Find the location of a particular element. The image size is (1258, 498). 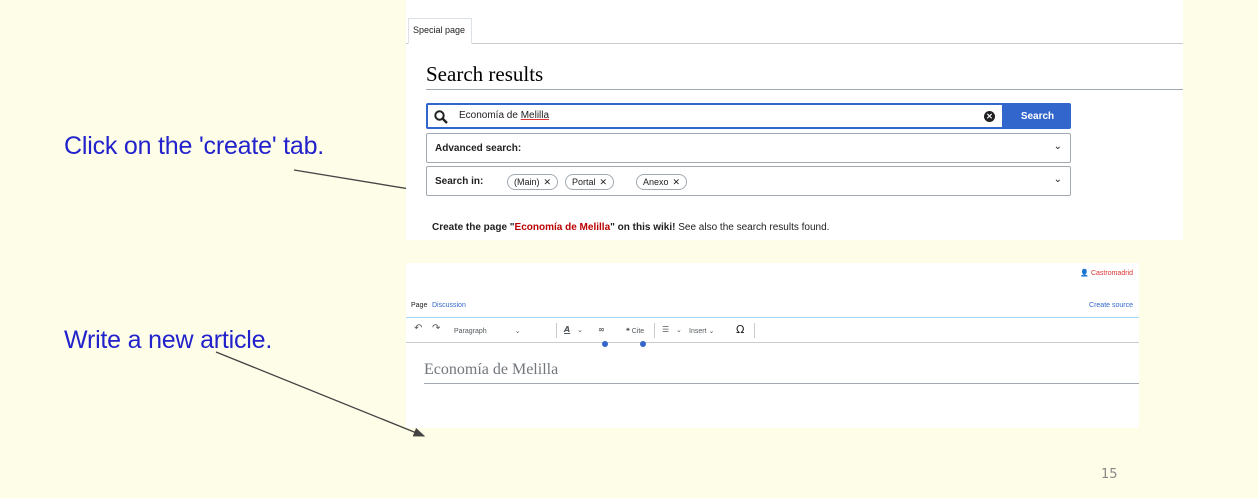

namespace-chip-anexo: Anexo ✕ is located at coordinates (662, 182).